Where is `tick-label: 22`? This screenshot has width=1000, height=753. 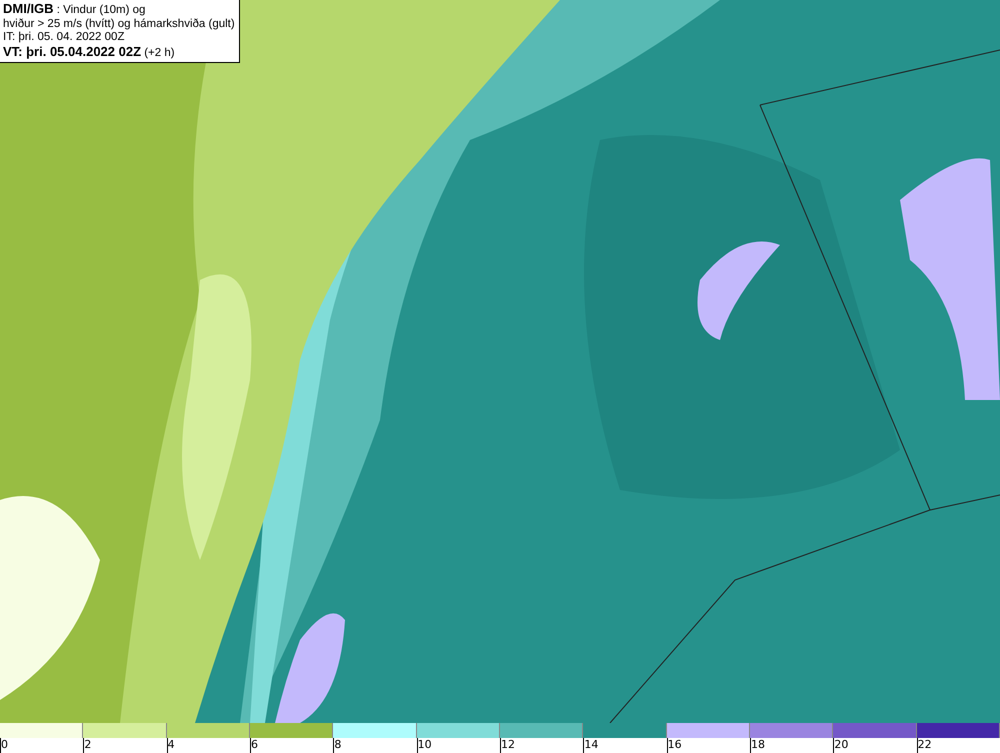
tick-label: 22 is located at coordinates (925, 745).